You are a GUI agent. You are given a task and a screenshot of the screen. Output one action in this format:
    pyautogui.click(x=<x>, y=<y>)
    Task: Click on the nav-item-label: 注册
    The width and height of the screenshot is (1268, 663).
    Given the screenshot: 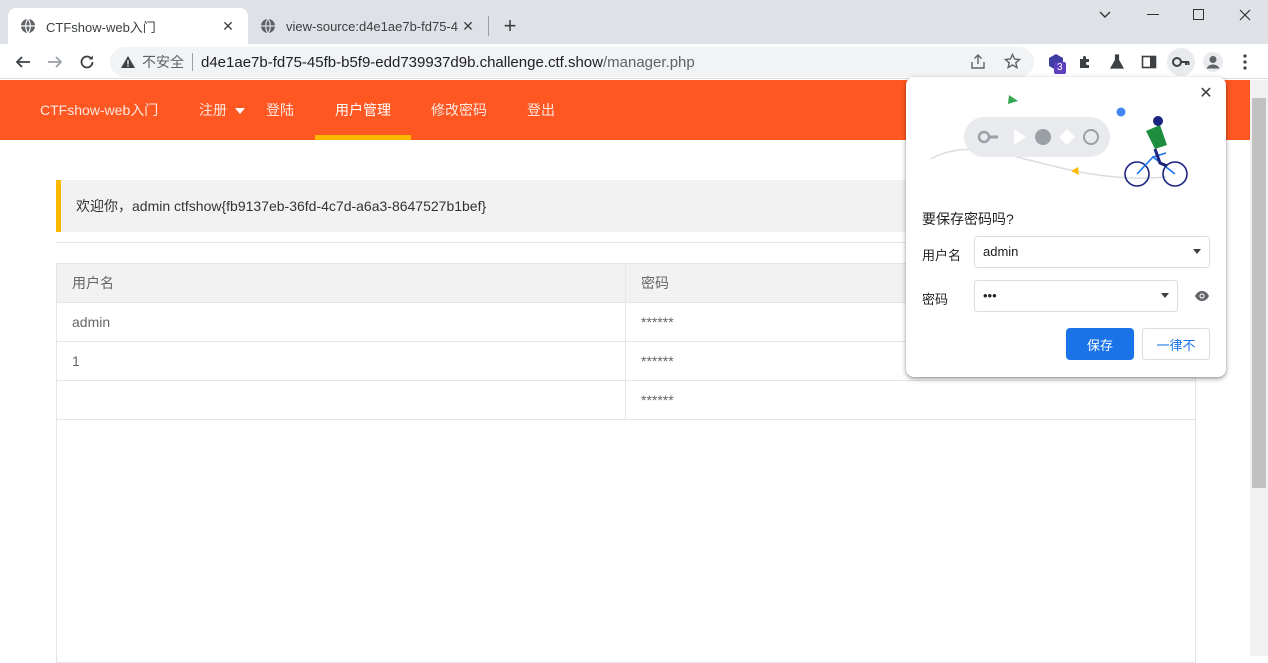 What is the action you would take?
    pyautogui.click(x=213, y=110)
    